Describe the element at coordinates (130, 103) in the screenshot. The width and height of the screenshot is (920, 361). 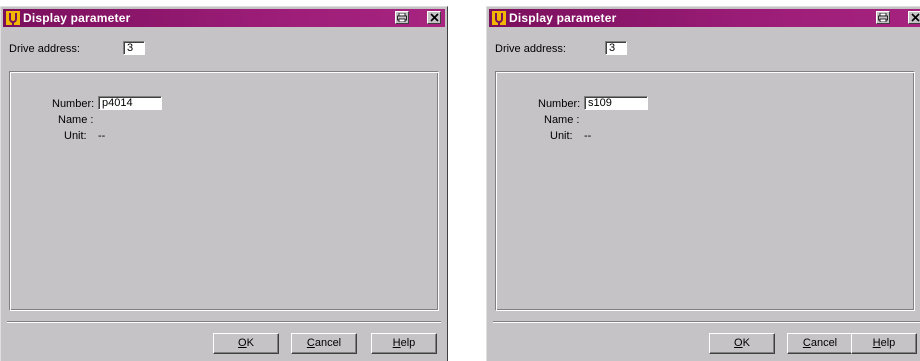
I see `number-field: p4014` at that location.